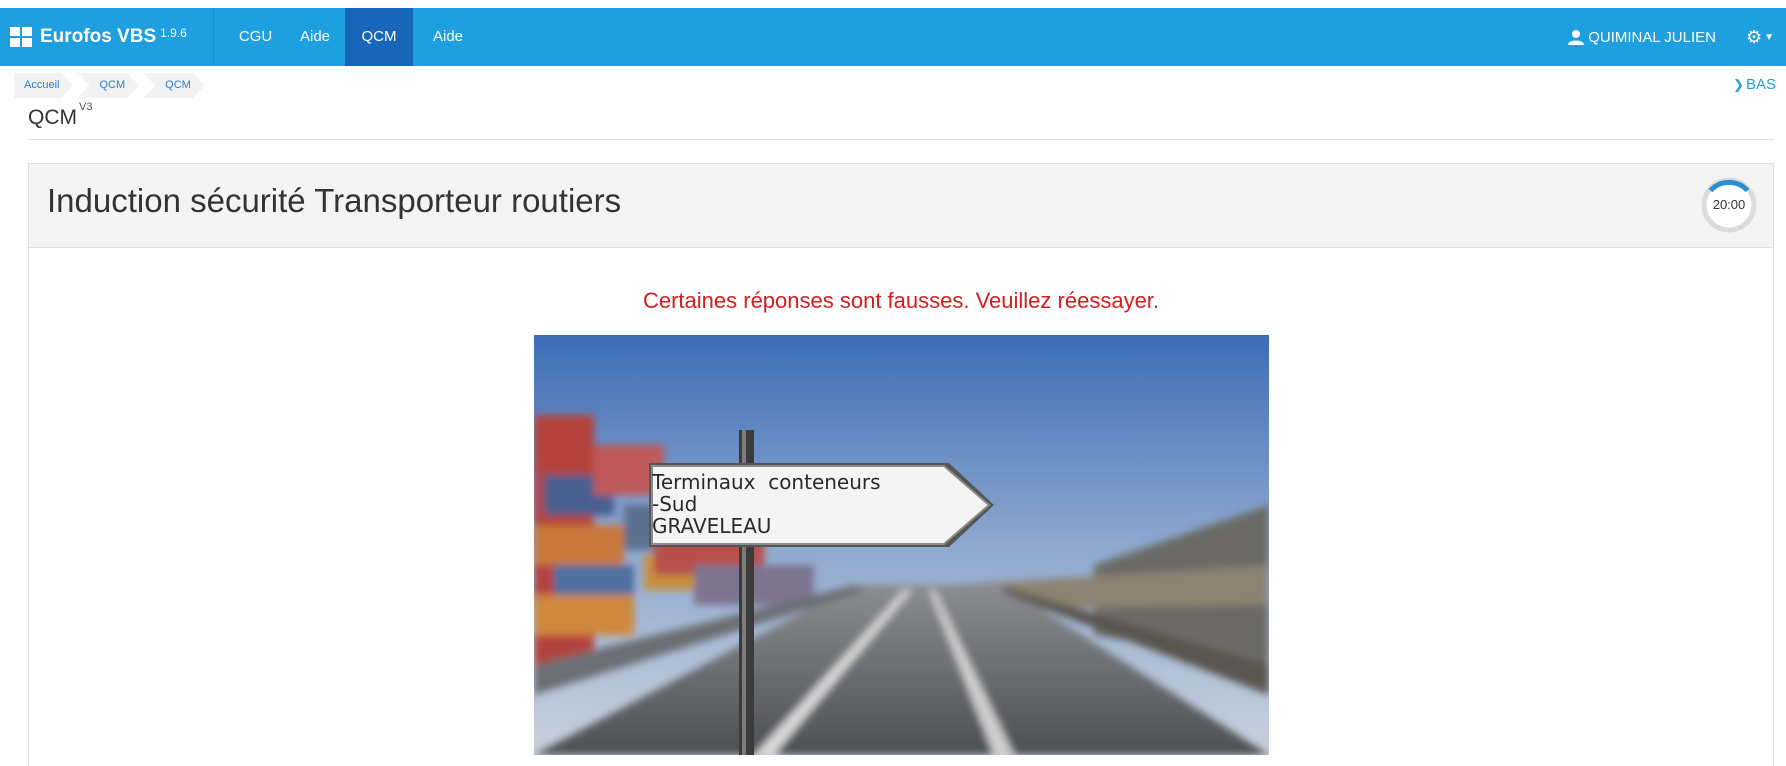 The image size is (1786, 766). I want to click on breadcrumb-item-accueil: Accueil, so click(43, 85).